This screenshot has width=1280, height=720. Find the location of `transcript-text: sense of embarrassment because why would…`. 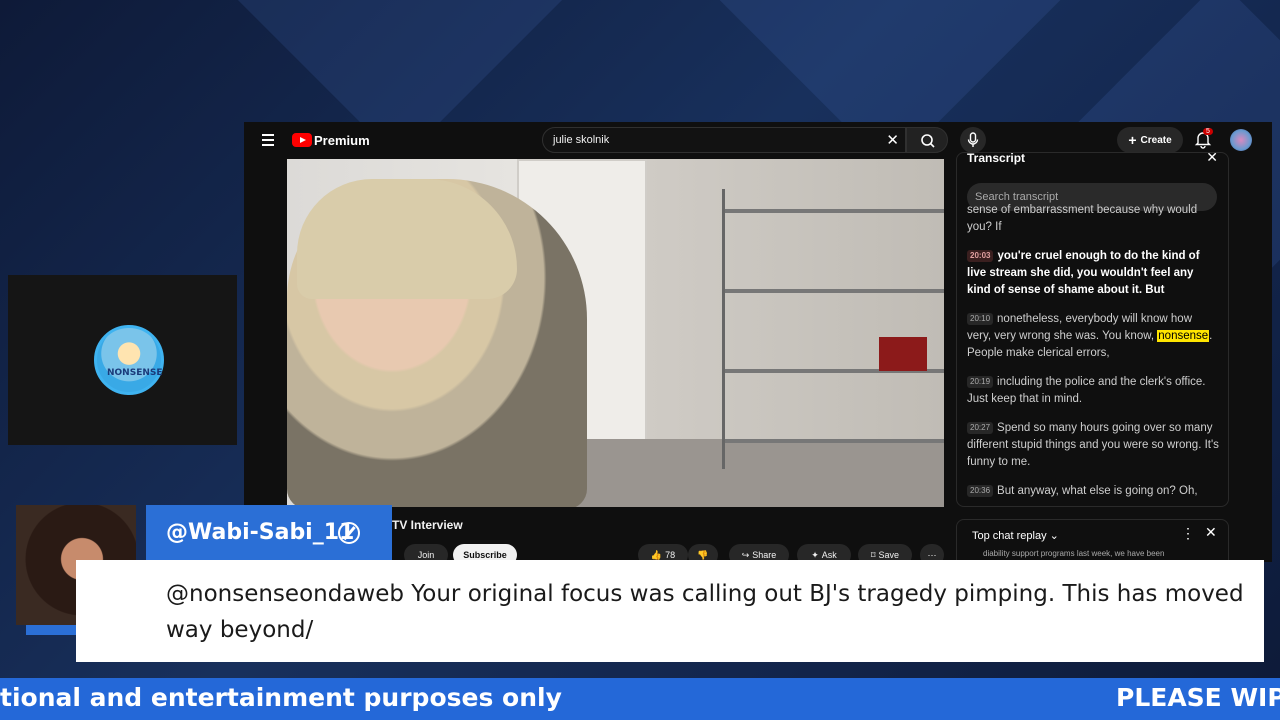

transcript-text: sense of embarrassment because why would… is located at coordinates (1082, 218).